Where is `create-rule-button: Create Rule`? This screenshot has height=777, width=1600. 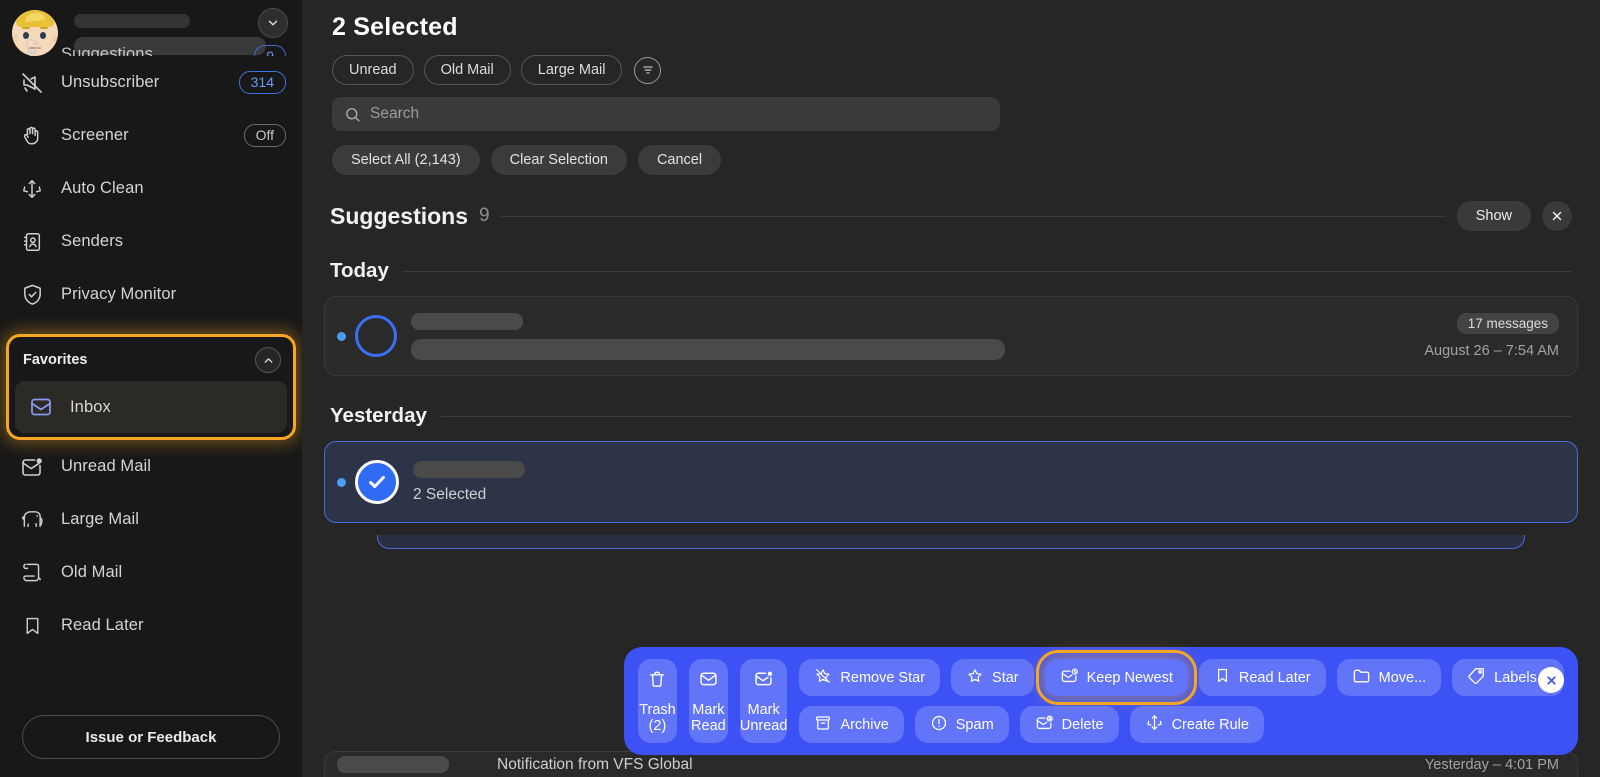
create-rule-button: Create Rule is located at coordinates (1196, 724).